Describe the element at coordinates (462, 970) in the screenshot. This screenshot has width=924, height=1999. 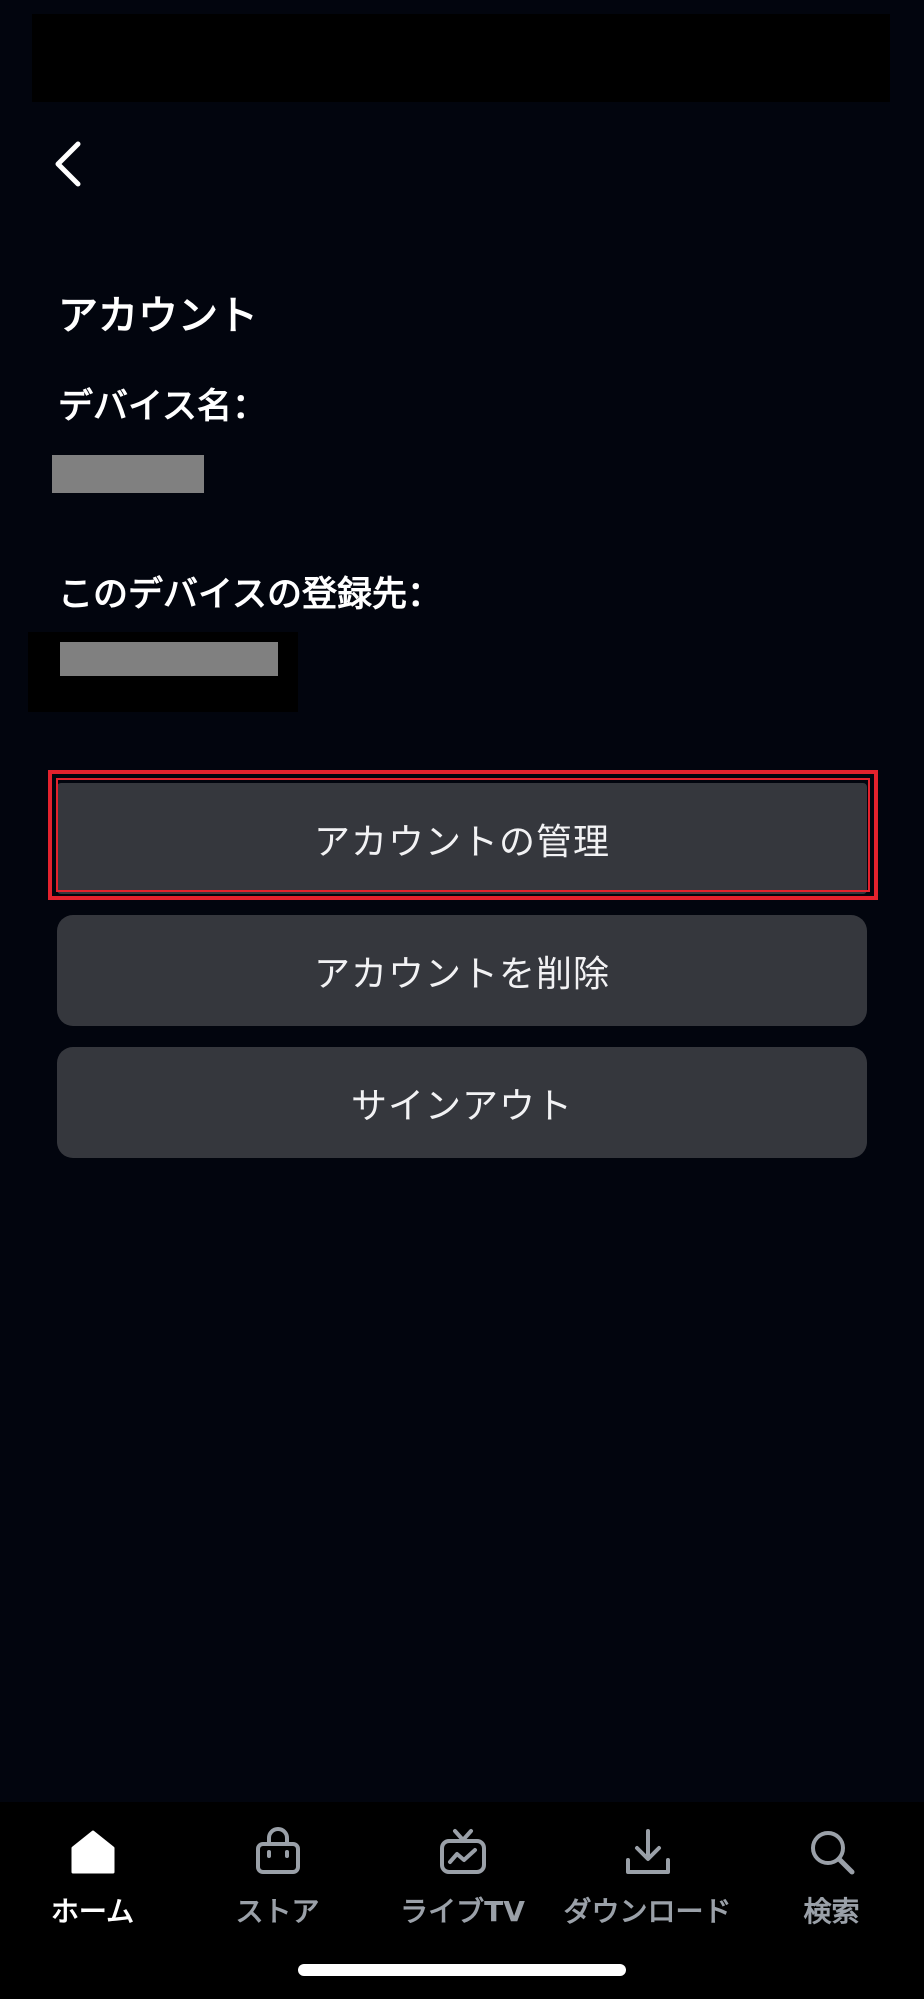
I see `delete-account-button: アカウントを削除` at that location.